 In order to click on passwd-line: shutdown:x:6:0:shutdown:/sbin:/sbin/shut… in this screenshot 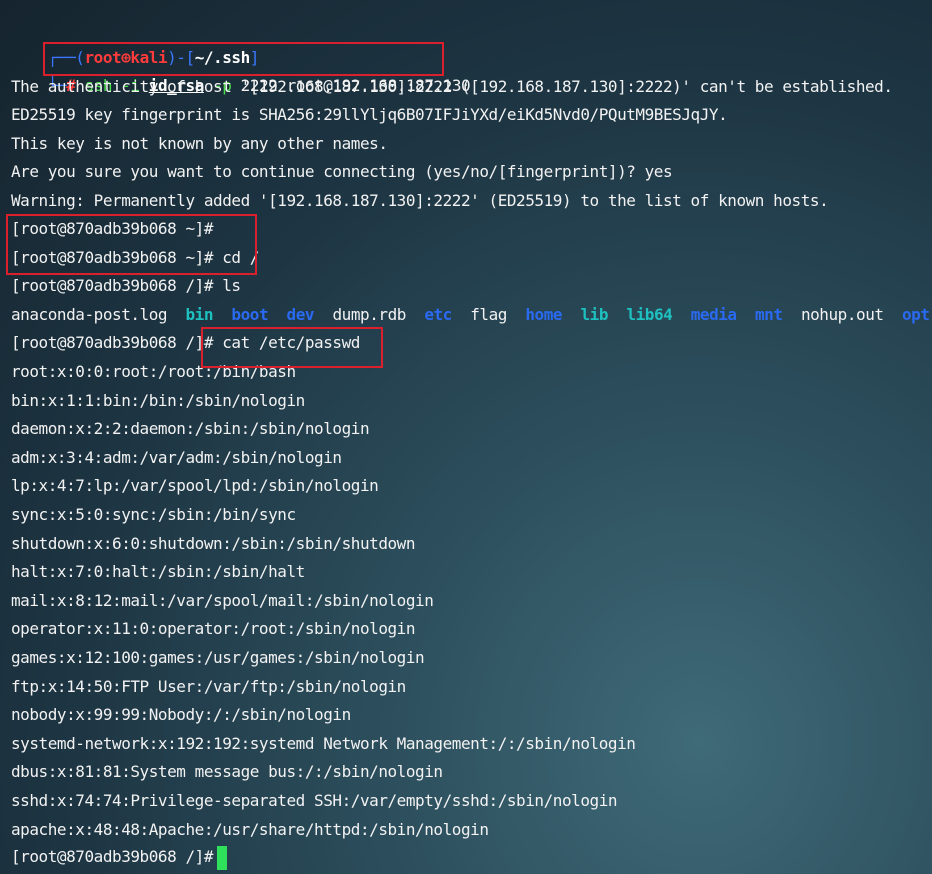, I will do `click(213, 543)`.